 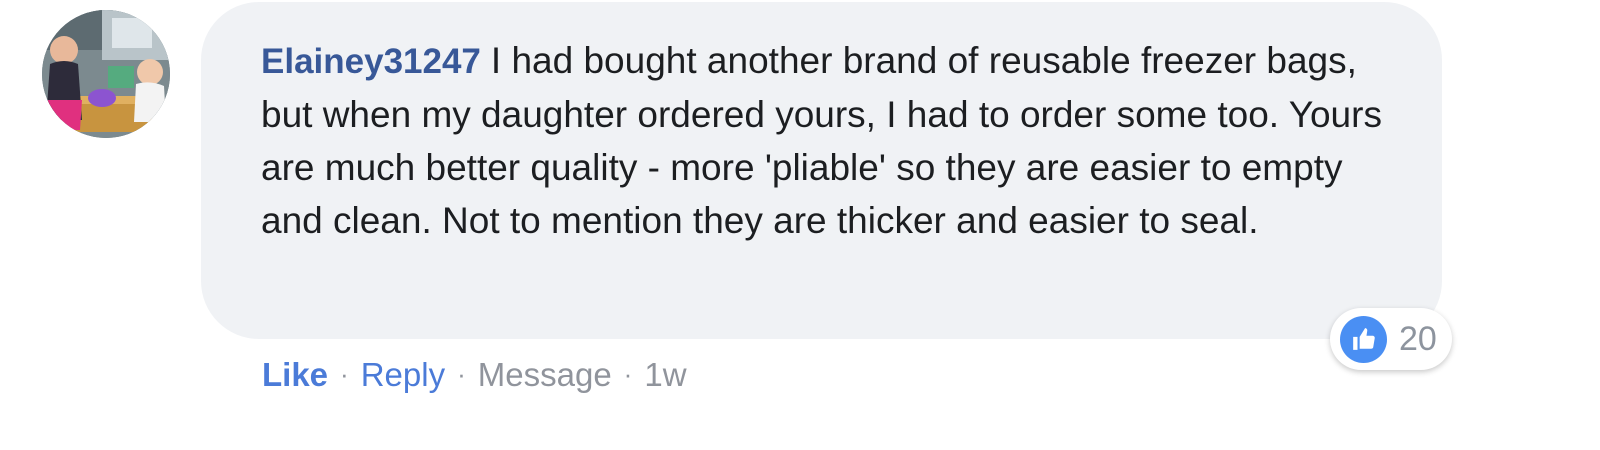 I want to click on reply-button: Reply, so click(x=403, y=374).